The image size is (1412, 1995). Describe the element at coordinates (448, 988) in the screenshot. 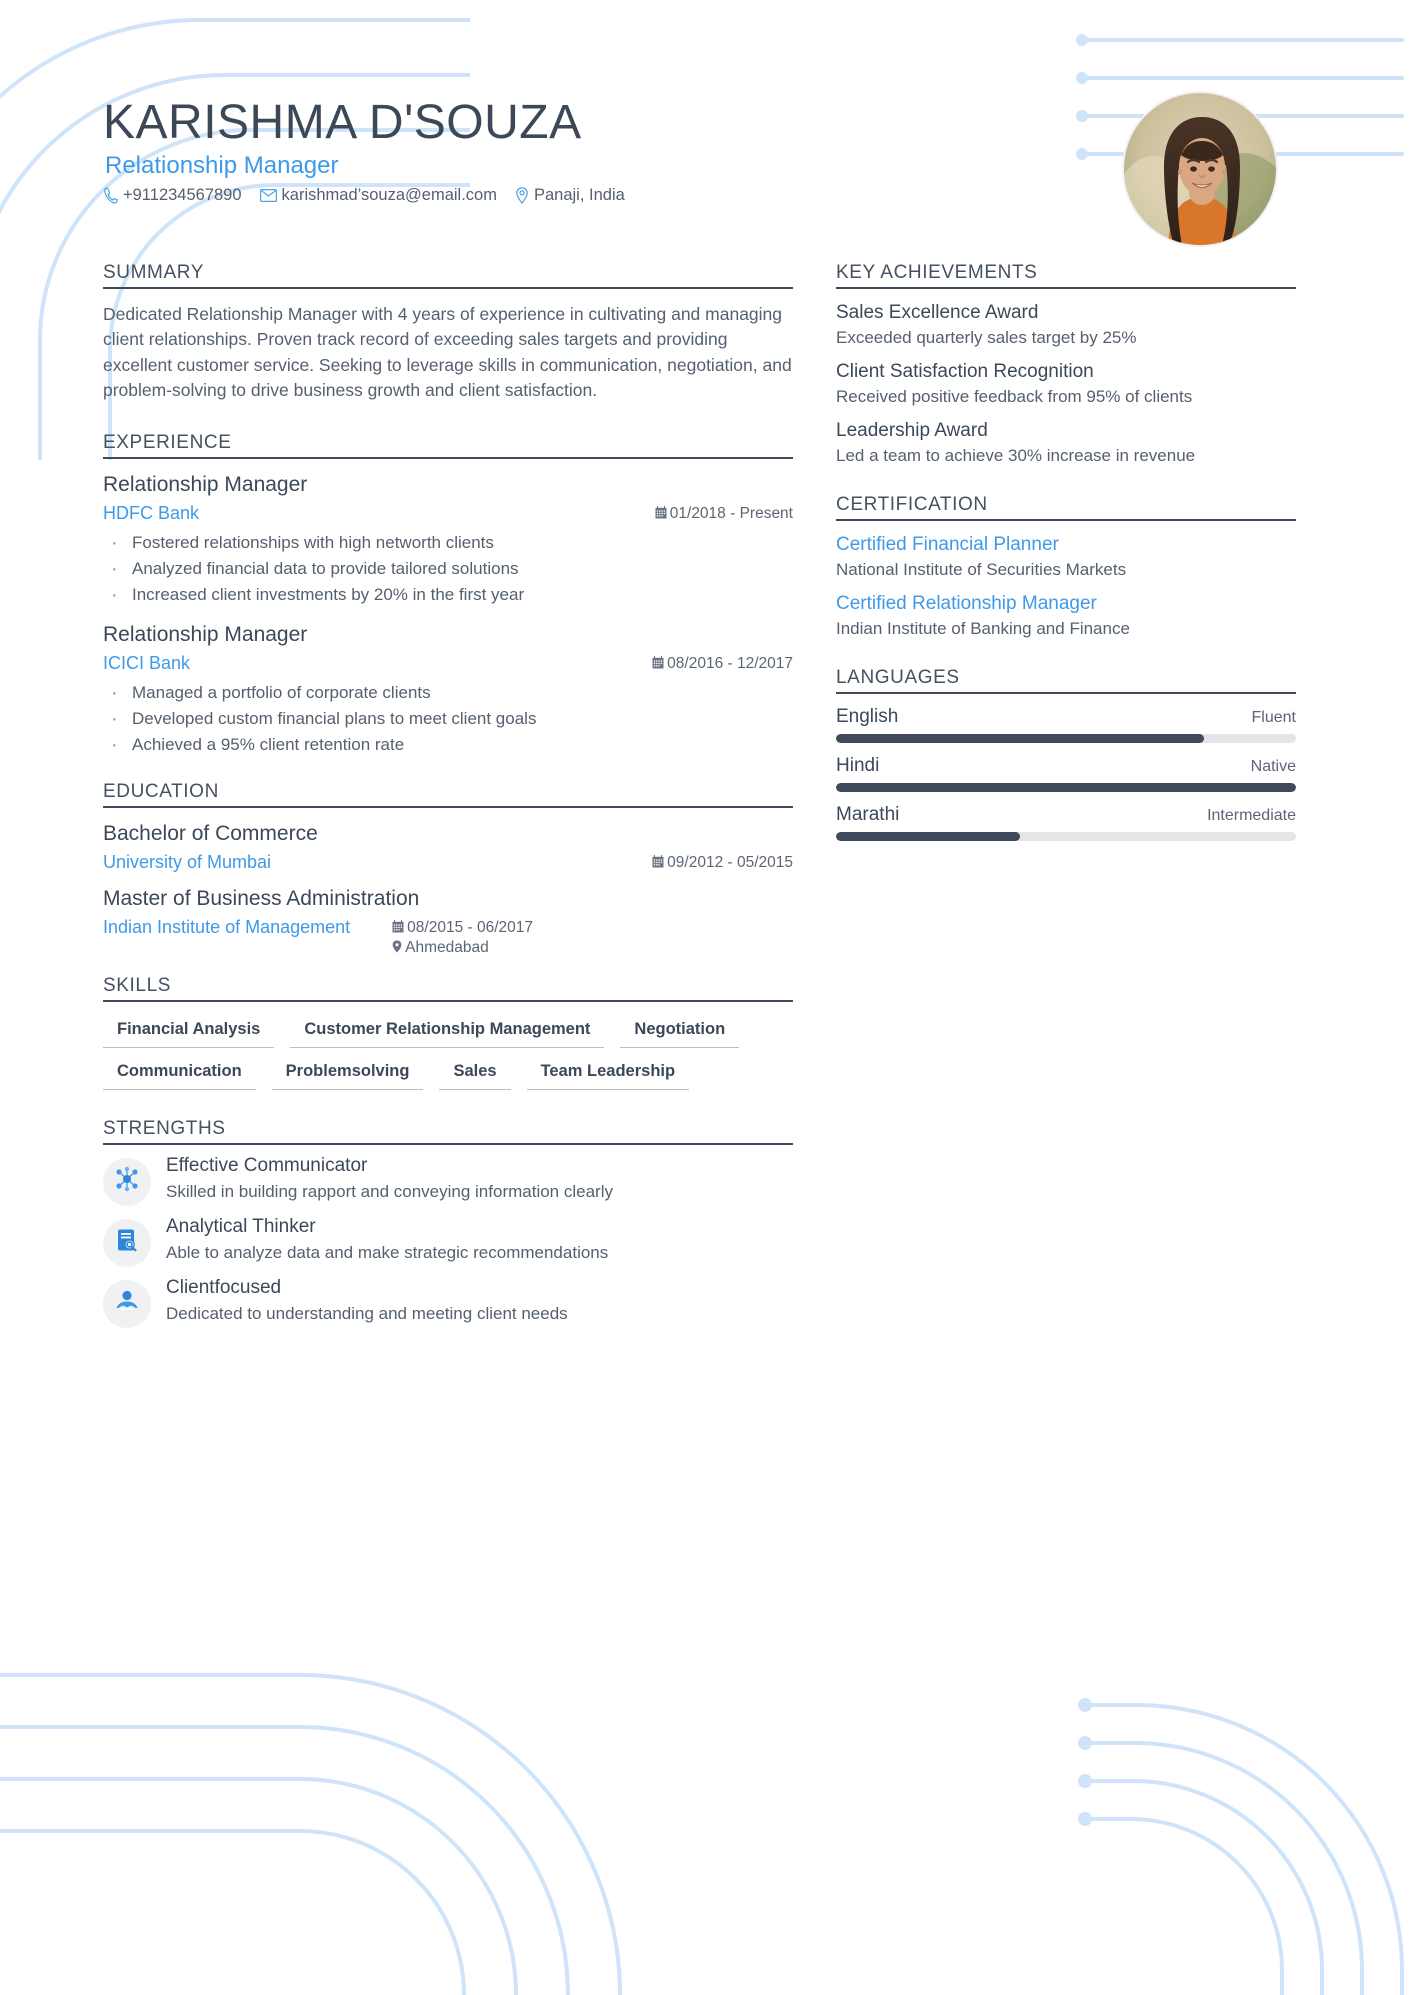

I see `skills-heading: SKILLS` at that location.